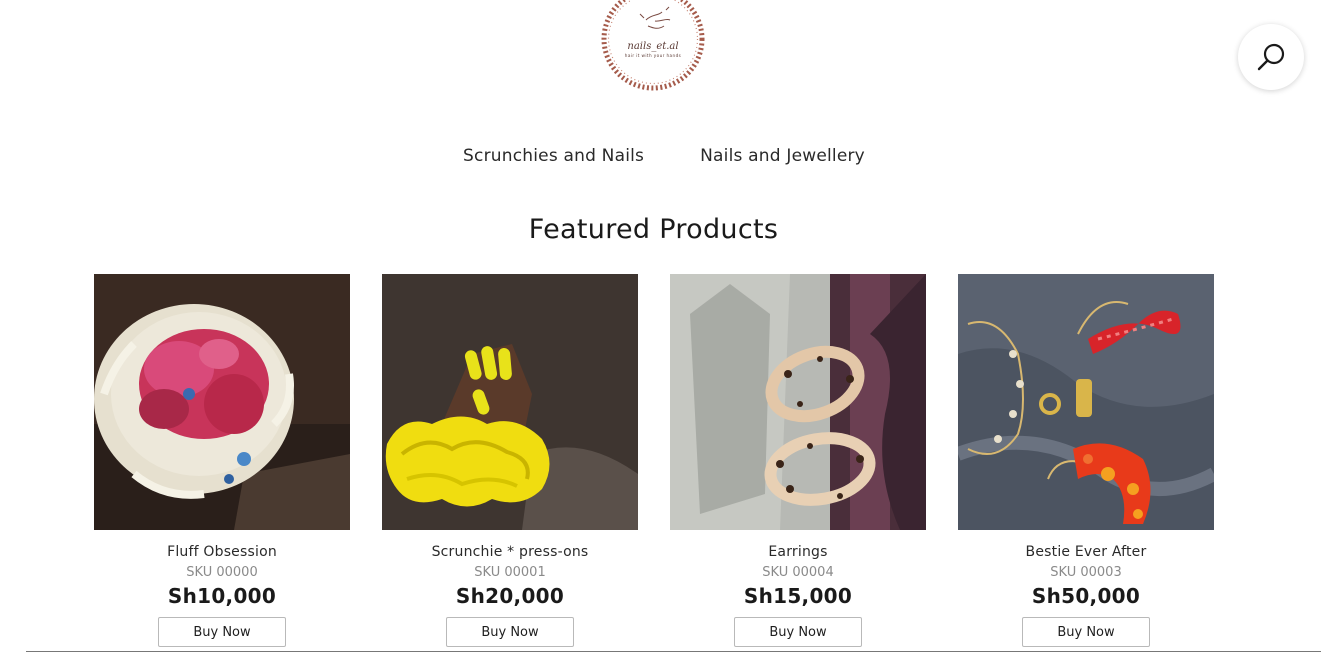  I want to click on product-image-scrunchie-press-ons, so click(510, 402).